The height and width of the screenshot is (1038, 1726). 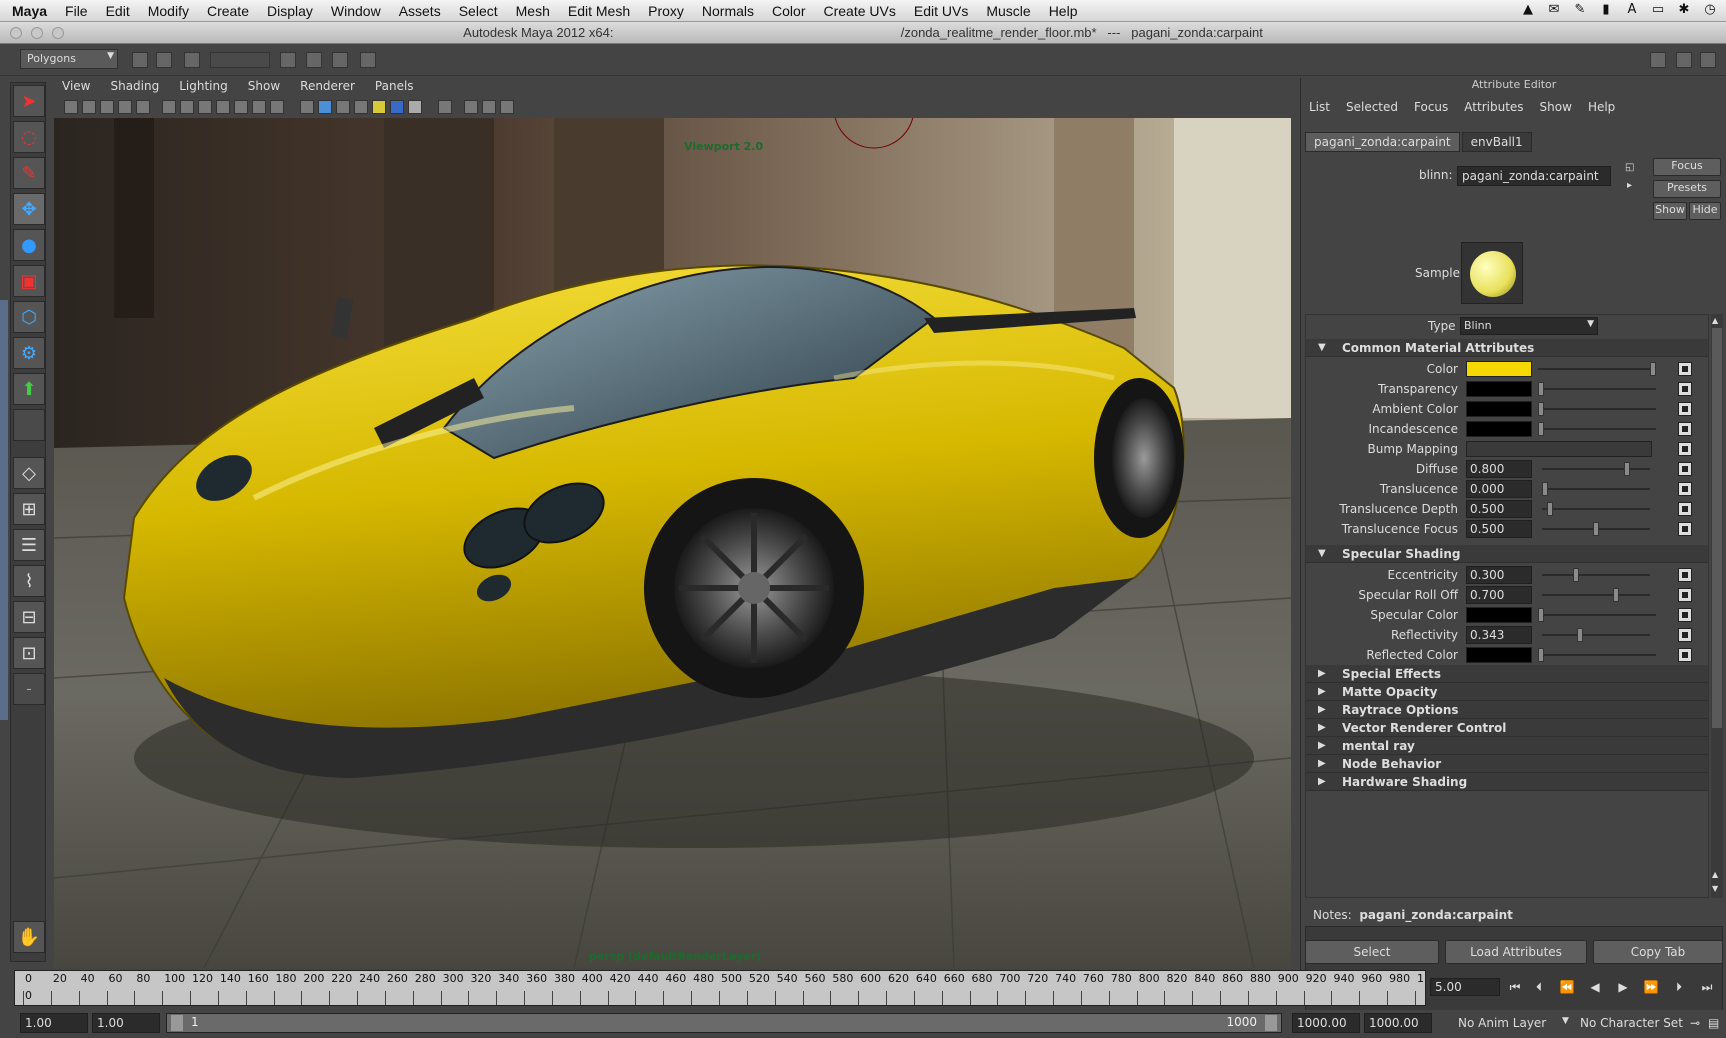 What do you see at coordinates (1507, 710) in the screenshot?
I see `section-collapsed: ▶ Raytrace Options` at bounding box center [1507, 710].